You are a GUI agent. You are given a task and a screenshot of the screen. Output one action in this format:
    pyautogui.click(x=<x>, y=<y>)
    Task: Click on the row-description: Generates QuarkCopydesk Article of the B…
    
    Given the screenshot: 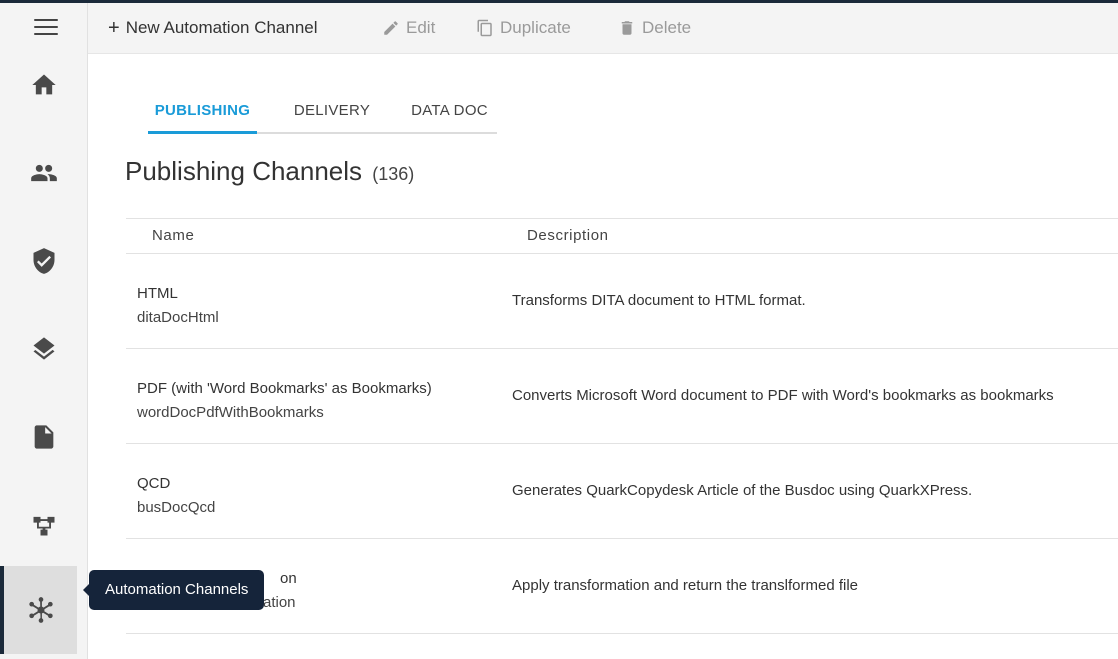 What is the action you would take?
    pyautogui.click(x=742, y=490)
    